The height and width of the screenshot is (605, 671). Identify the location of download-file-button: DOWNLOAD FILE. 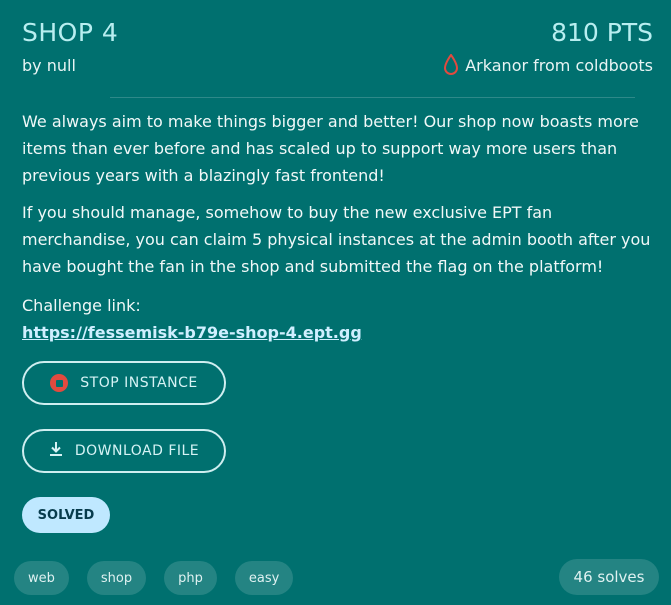
(124, 451).